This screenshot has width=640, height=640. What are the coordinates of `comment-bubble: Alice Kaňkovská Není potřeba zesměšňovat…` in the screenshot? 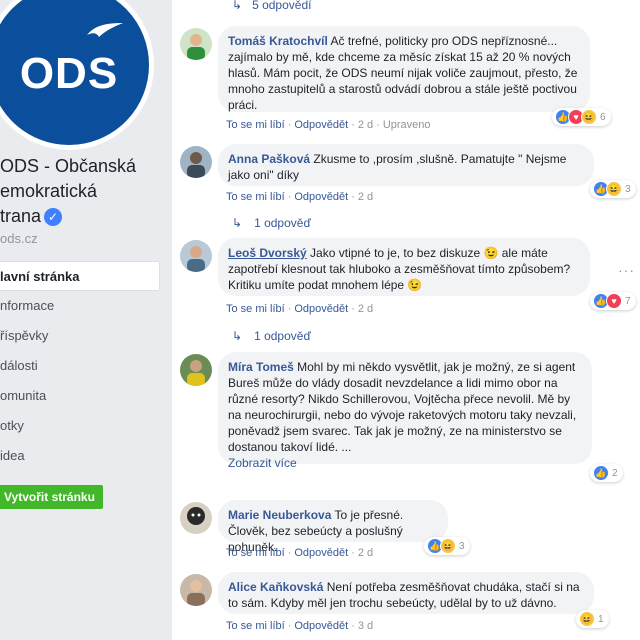 It's located at (406, 593).